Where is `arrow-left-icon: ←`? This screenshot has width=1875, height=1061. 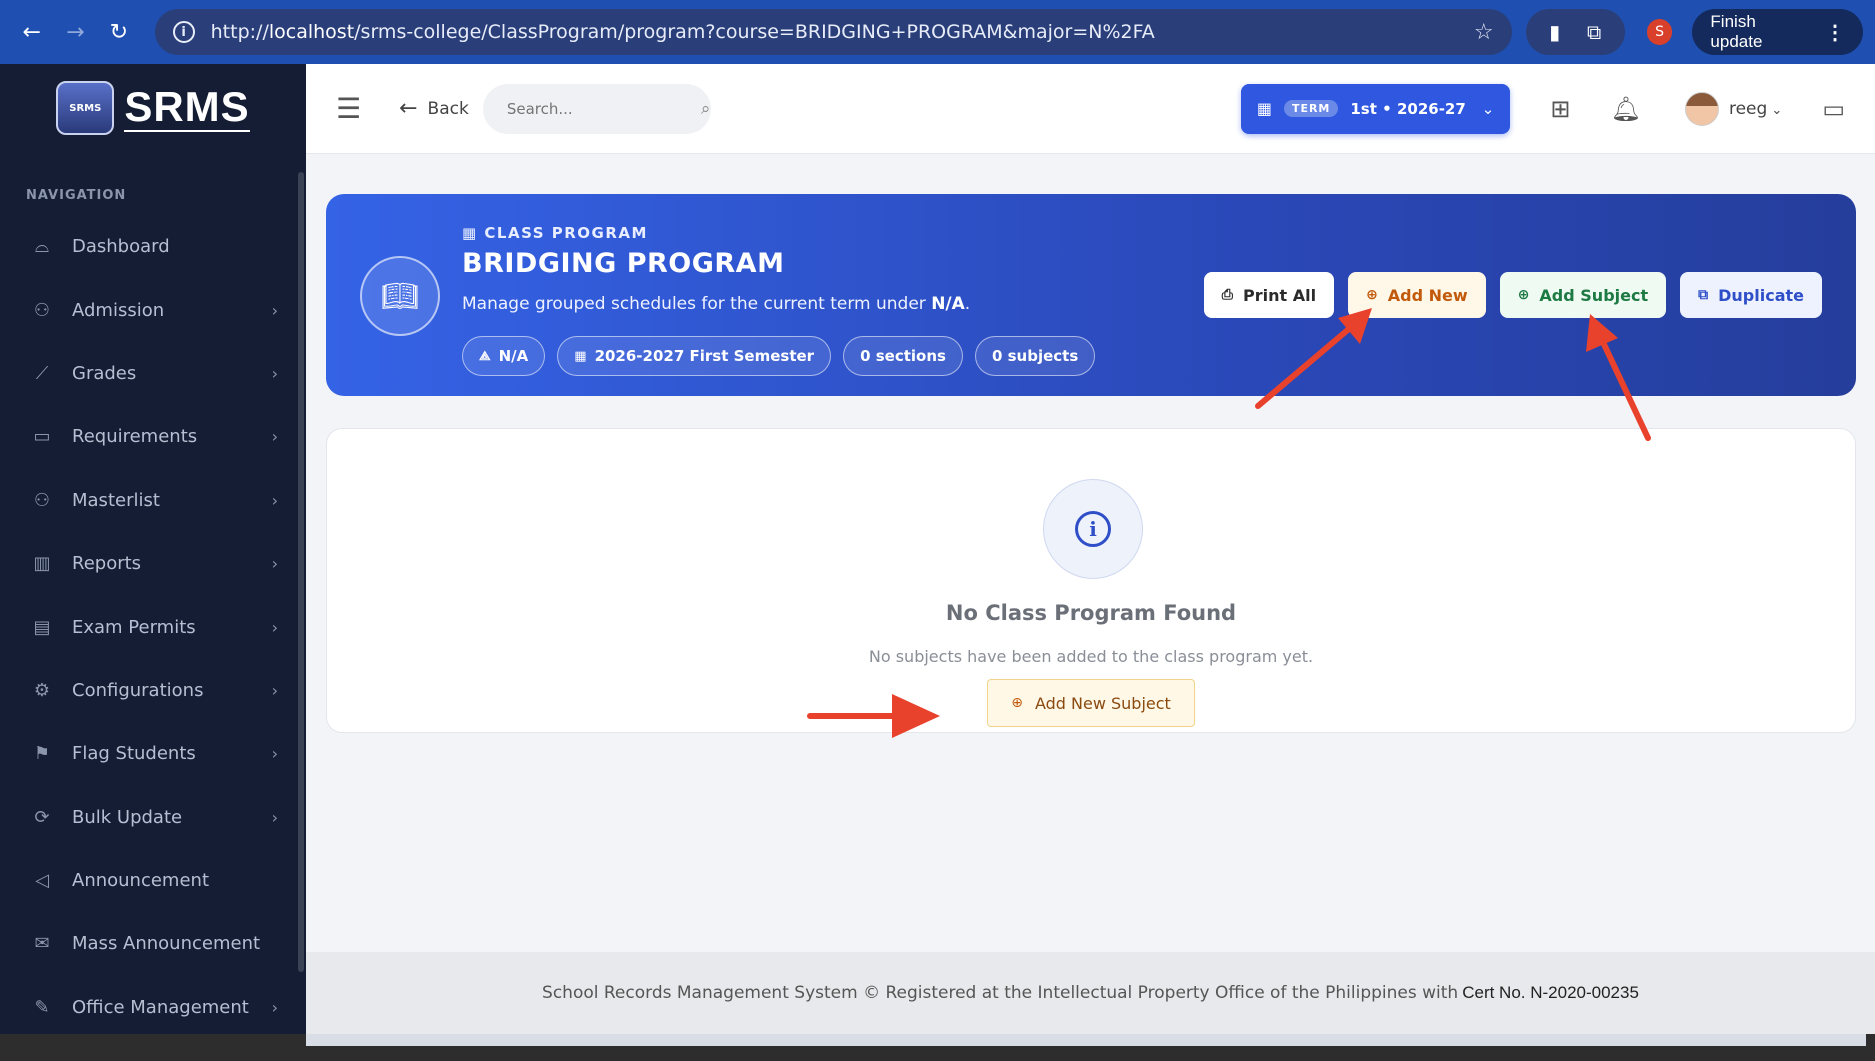 arrow-left-icon: ← is located at coordinates (408, 108).